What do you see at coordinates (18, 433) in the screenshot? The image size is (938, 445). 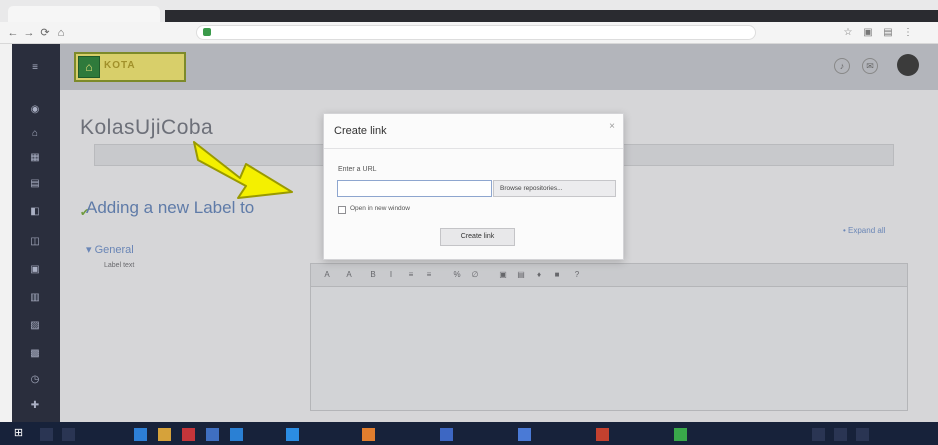 I see `windows-start-icon: ⊞` at bounding box center [18, 433].